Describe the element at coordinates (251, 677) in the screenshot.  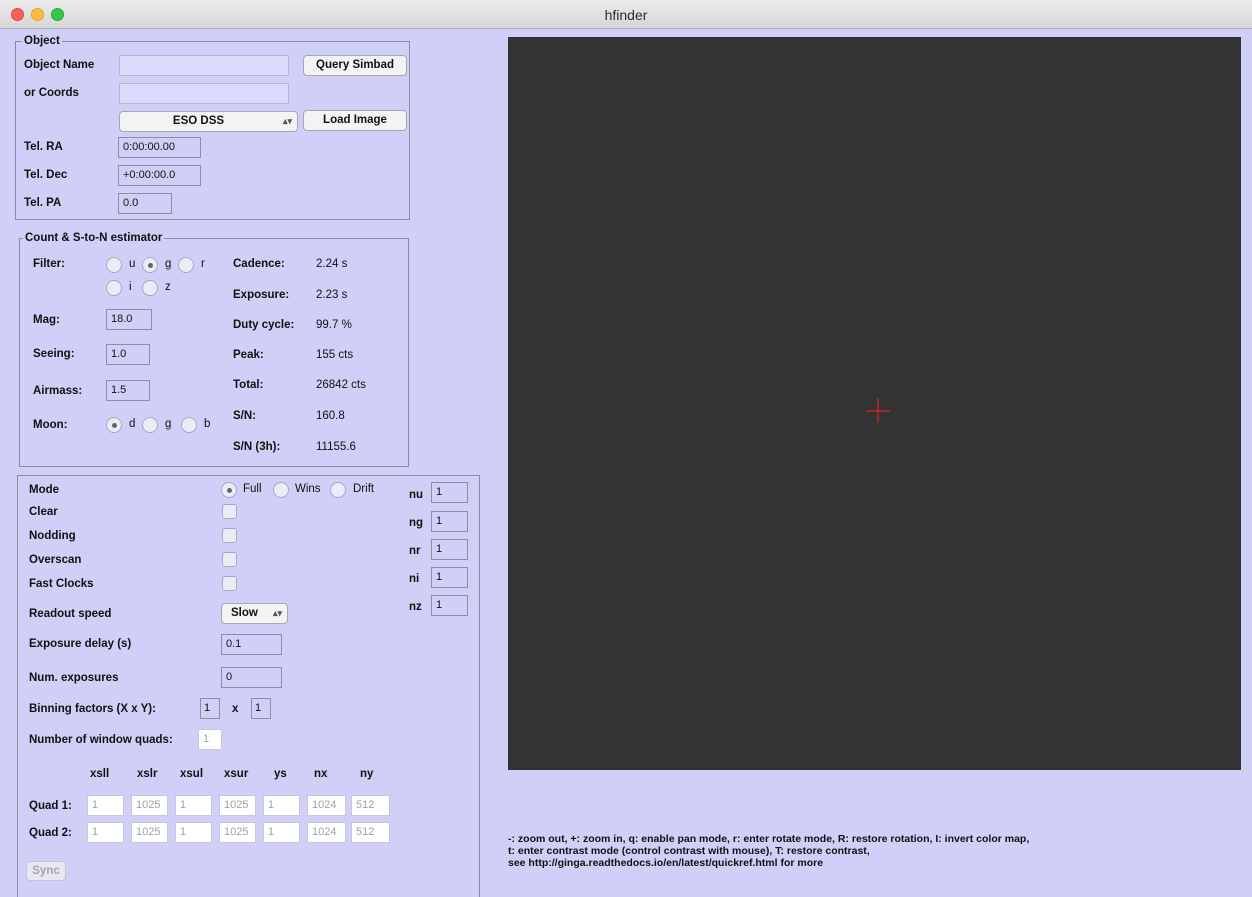
I see `num-exposures-input: 0` at that location.